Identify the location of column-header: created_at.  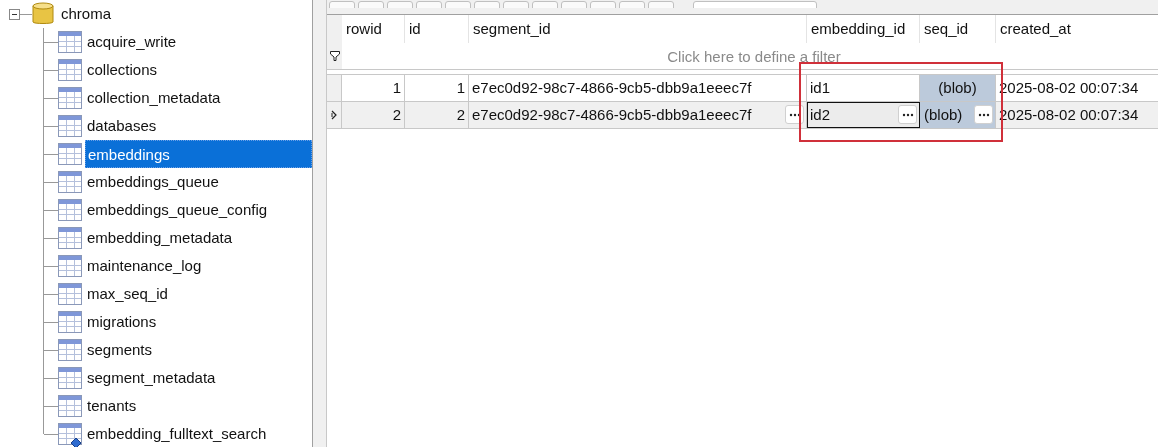
(1077, 29).